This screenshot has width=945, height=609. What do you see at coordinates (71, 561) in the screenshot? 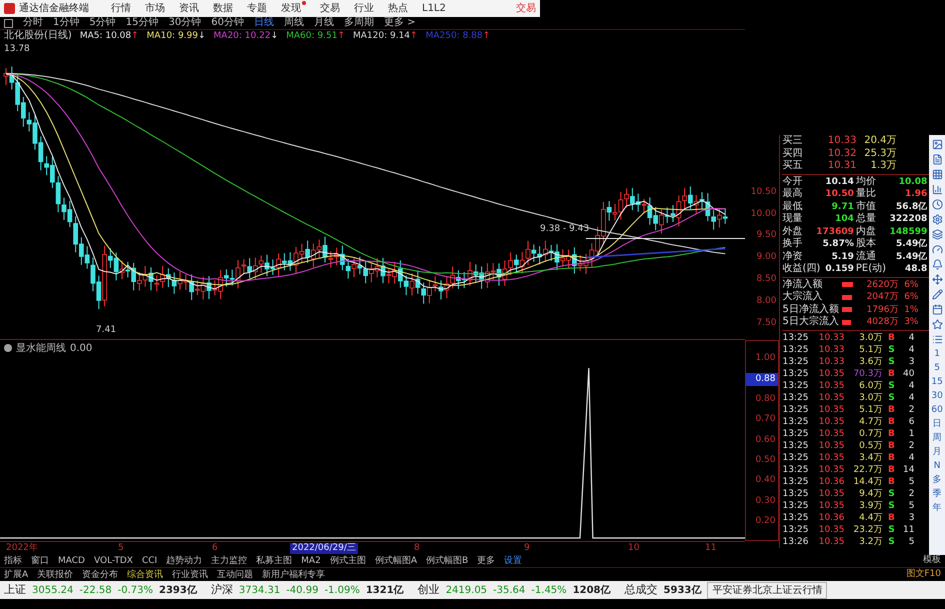
I see `indicator-tab: MACD` at bounding box center [71, 561].